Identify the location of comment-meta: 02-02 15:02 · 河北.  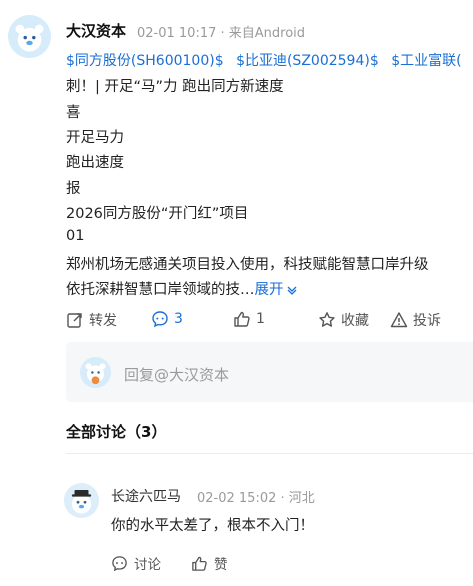
(256, 498).